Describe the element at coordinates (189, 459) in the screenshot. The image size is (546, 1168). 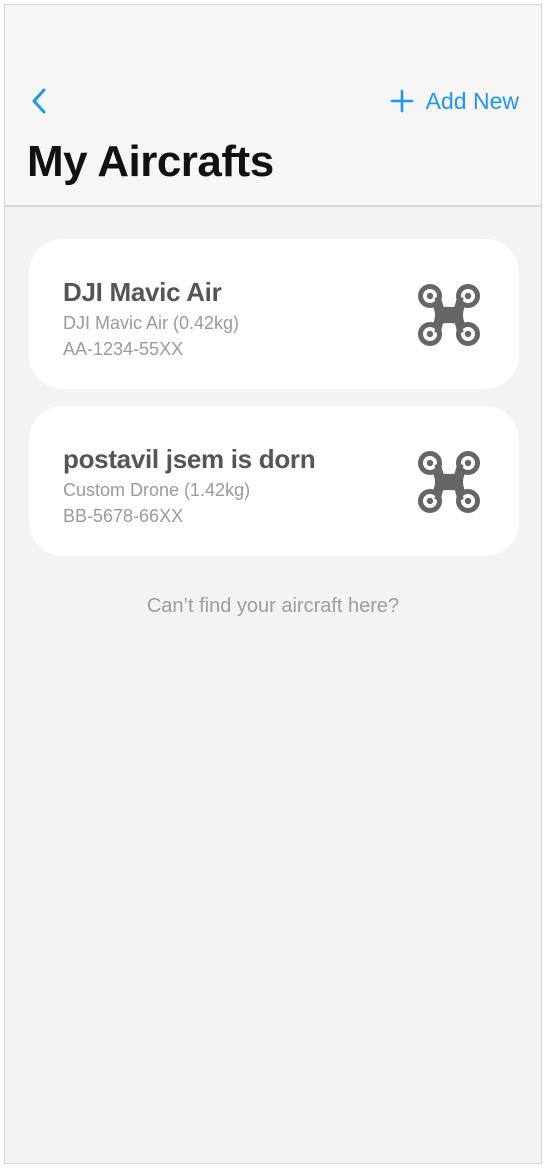
I see `aircraft-name: postavil jsem is dorn` at that location.